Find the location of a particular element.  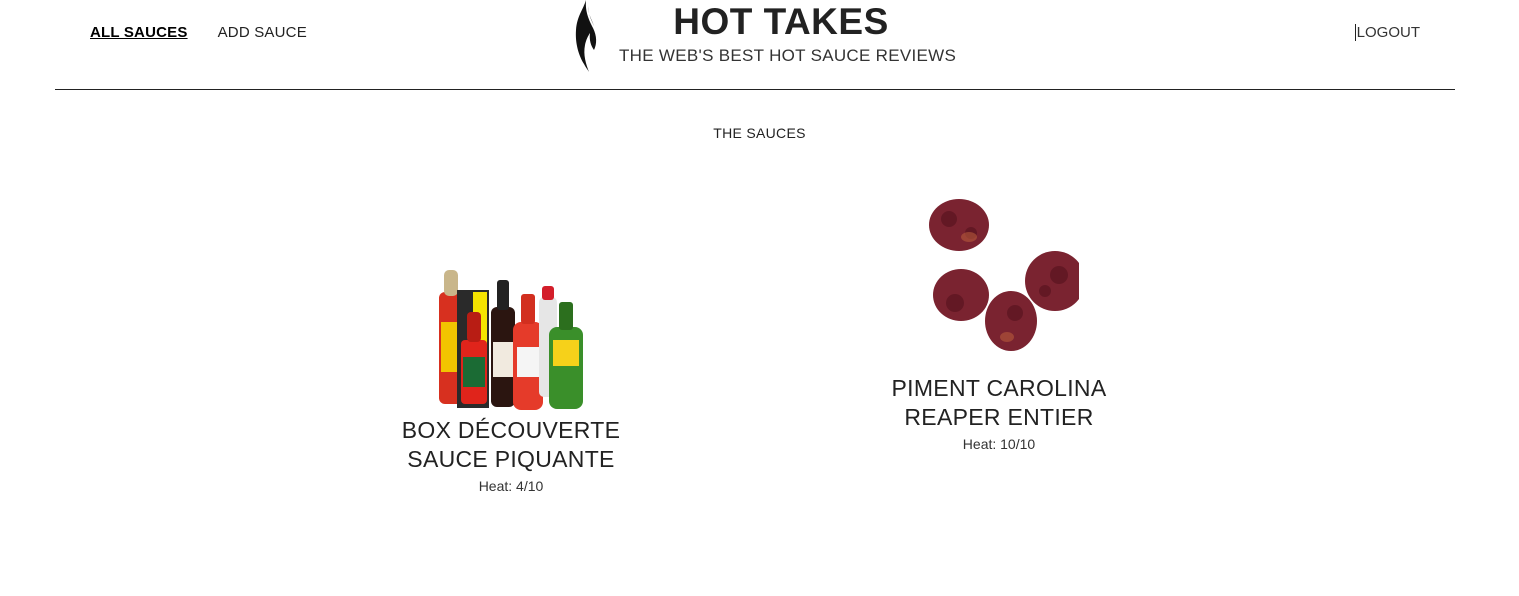

site-subtitle: THE WEB'S BEST HOT SAUCE REVIEWS is located at coordinates (788, 55).